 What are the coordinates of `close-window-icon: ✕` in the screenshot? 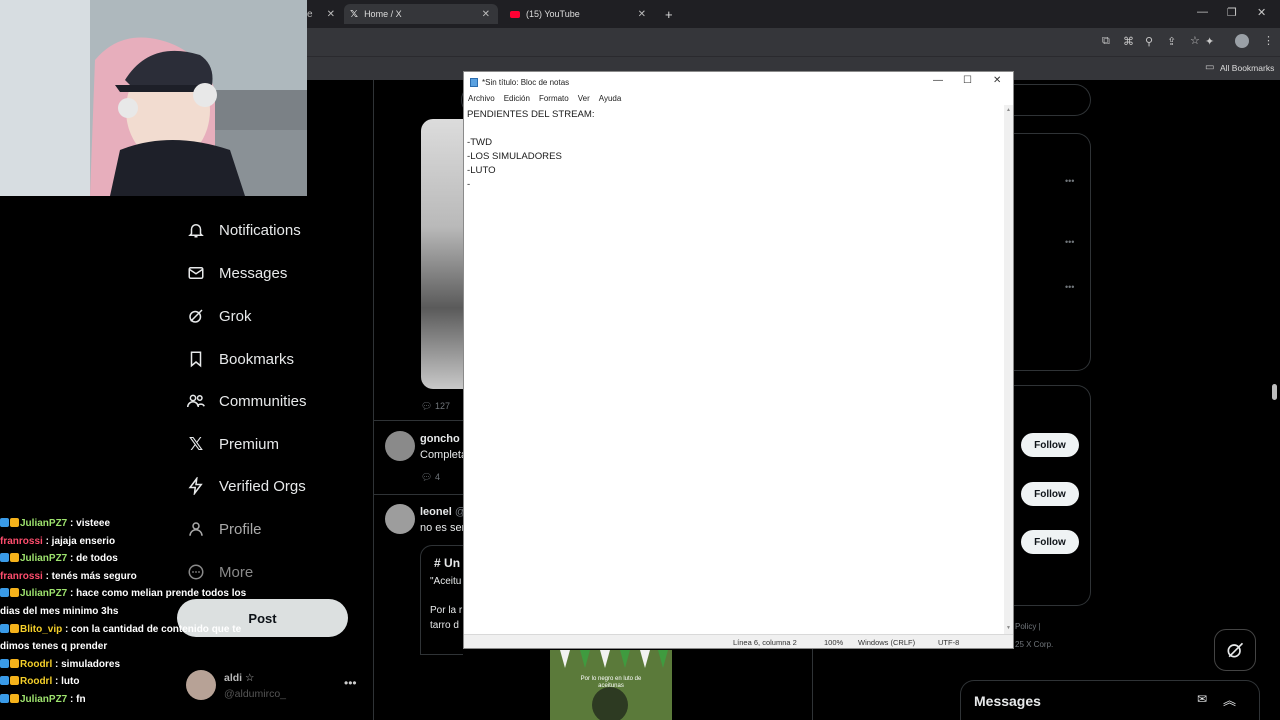 It's located at (1261, 12).